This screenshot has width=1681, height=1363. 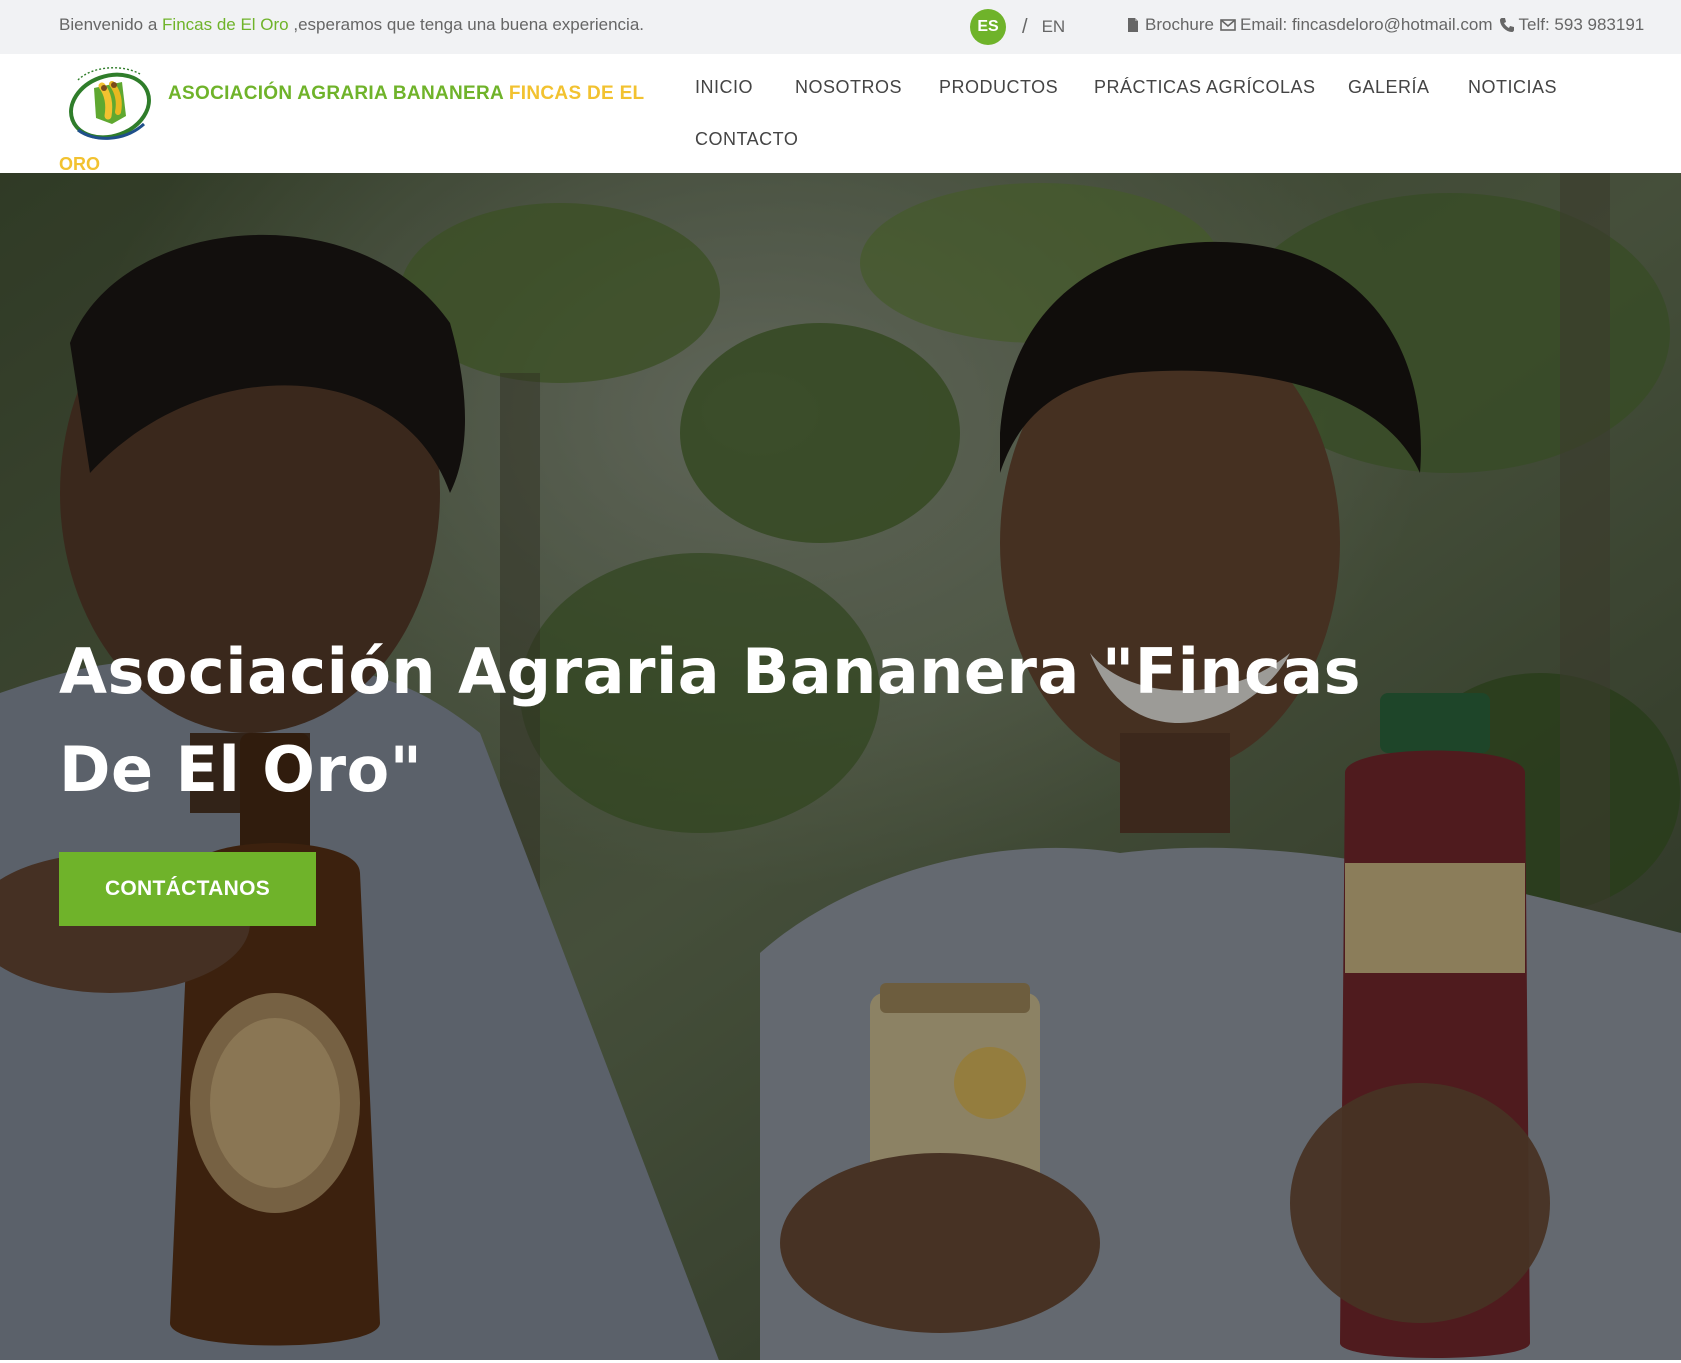 What do you see at coordinates (79, 164) in the screenshot?
I see `brand-name-line2: ORO` at bounding box center [79, 164].